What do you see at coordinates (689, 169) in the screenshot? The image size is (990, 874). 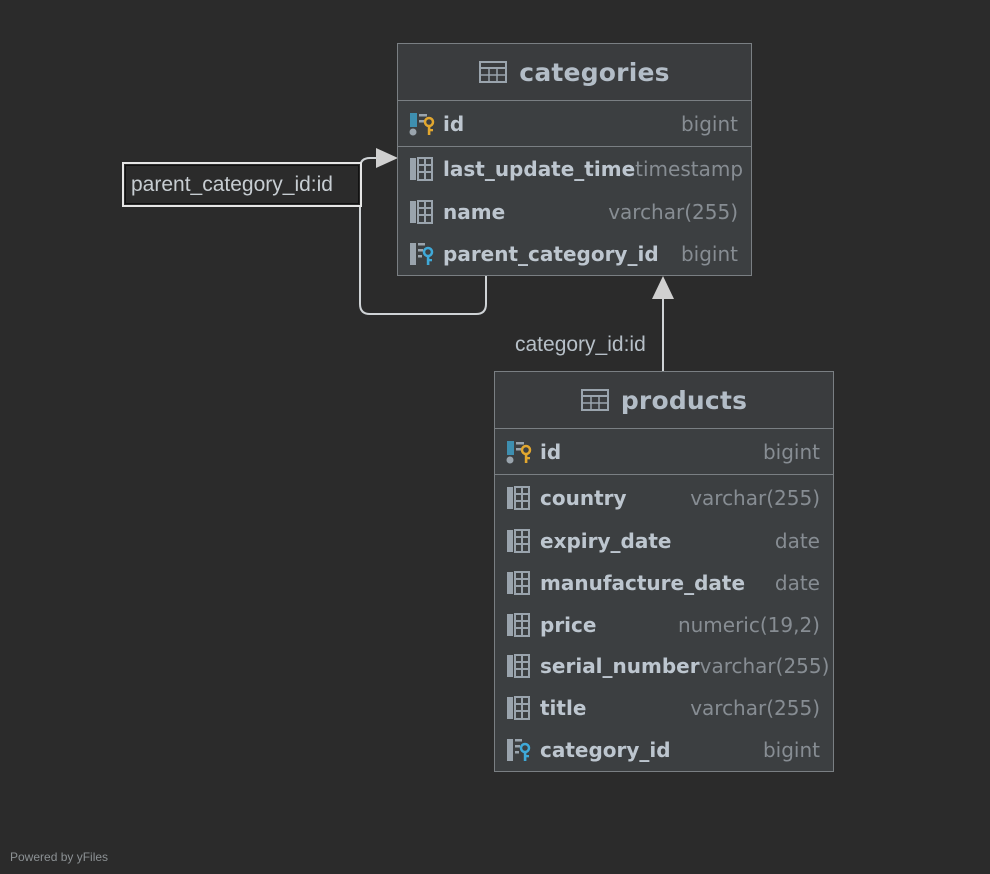 I see `column-type: timestamp` at bounding box center [689, 169].